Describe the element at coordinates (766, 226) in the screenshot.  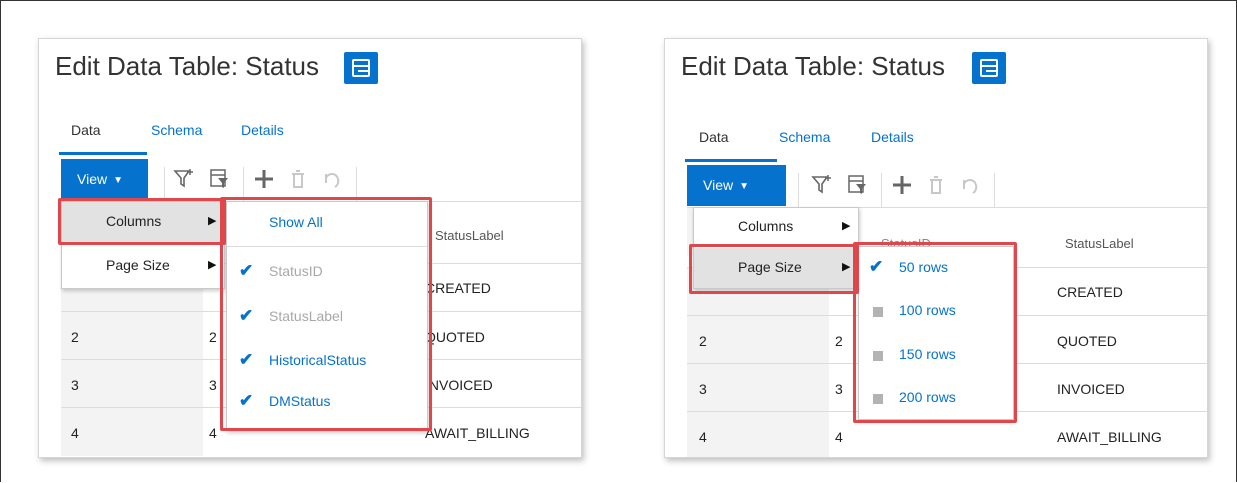
I see `menu-item-label: Columns` at that location.